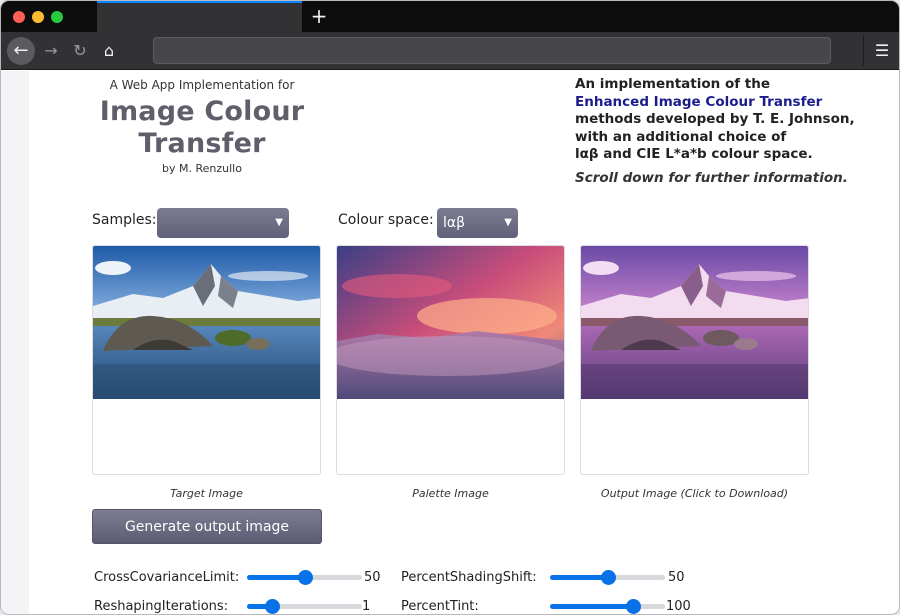 This screenshot has height=615, width=900. I want to click on url-bar, so click(492, 50).